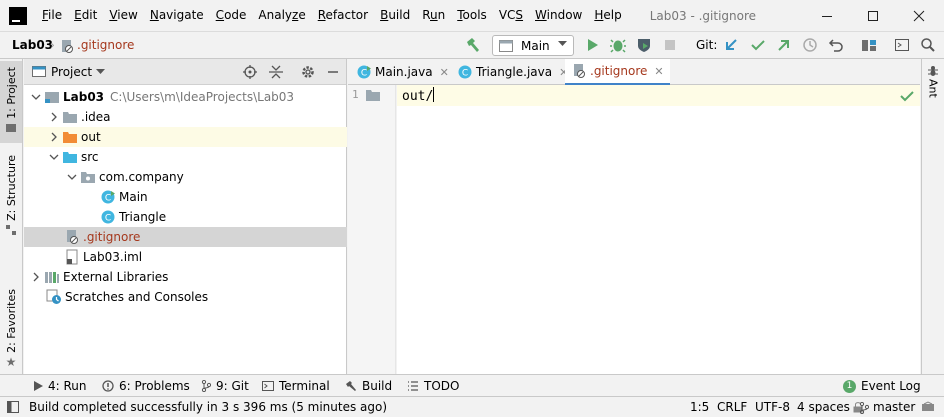 This screenshot has width=944, height=417. I want to click on tab-gitignore: .gitignore ✕, so click(617, 72).